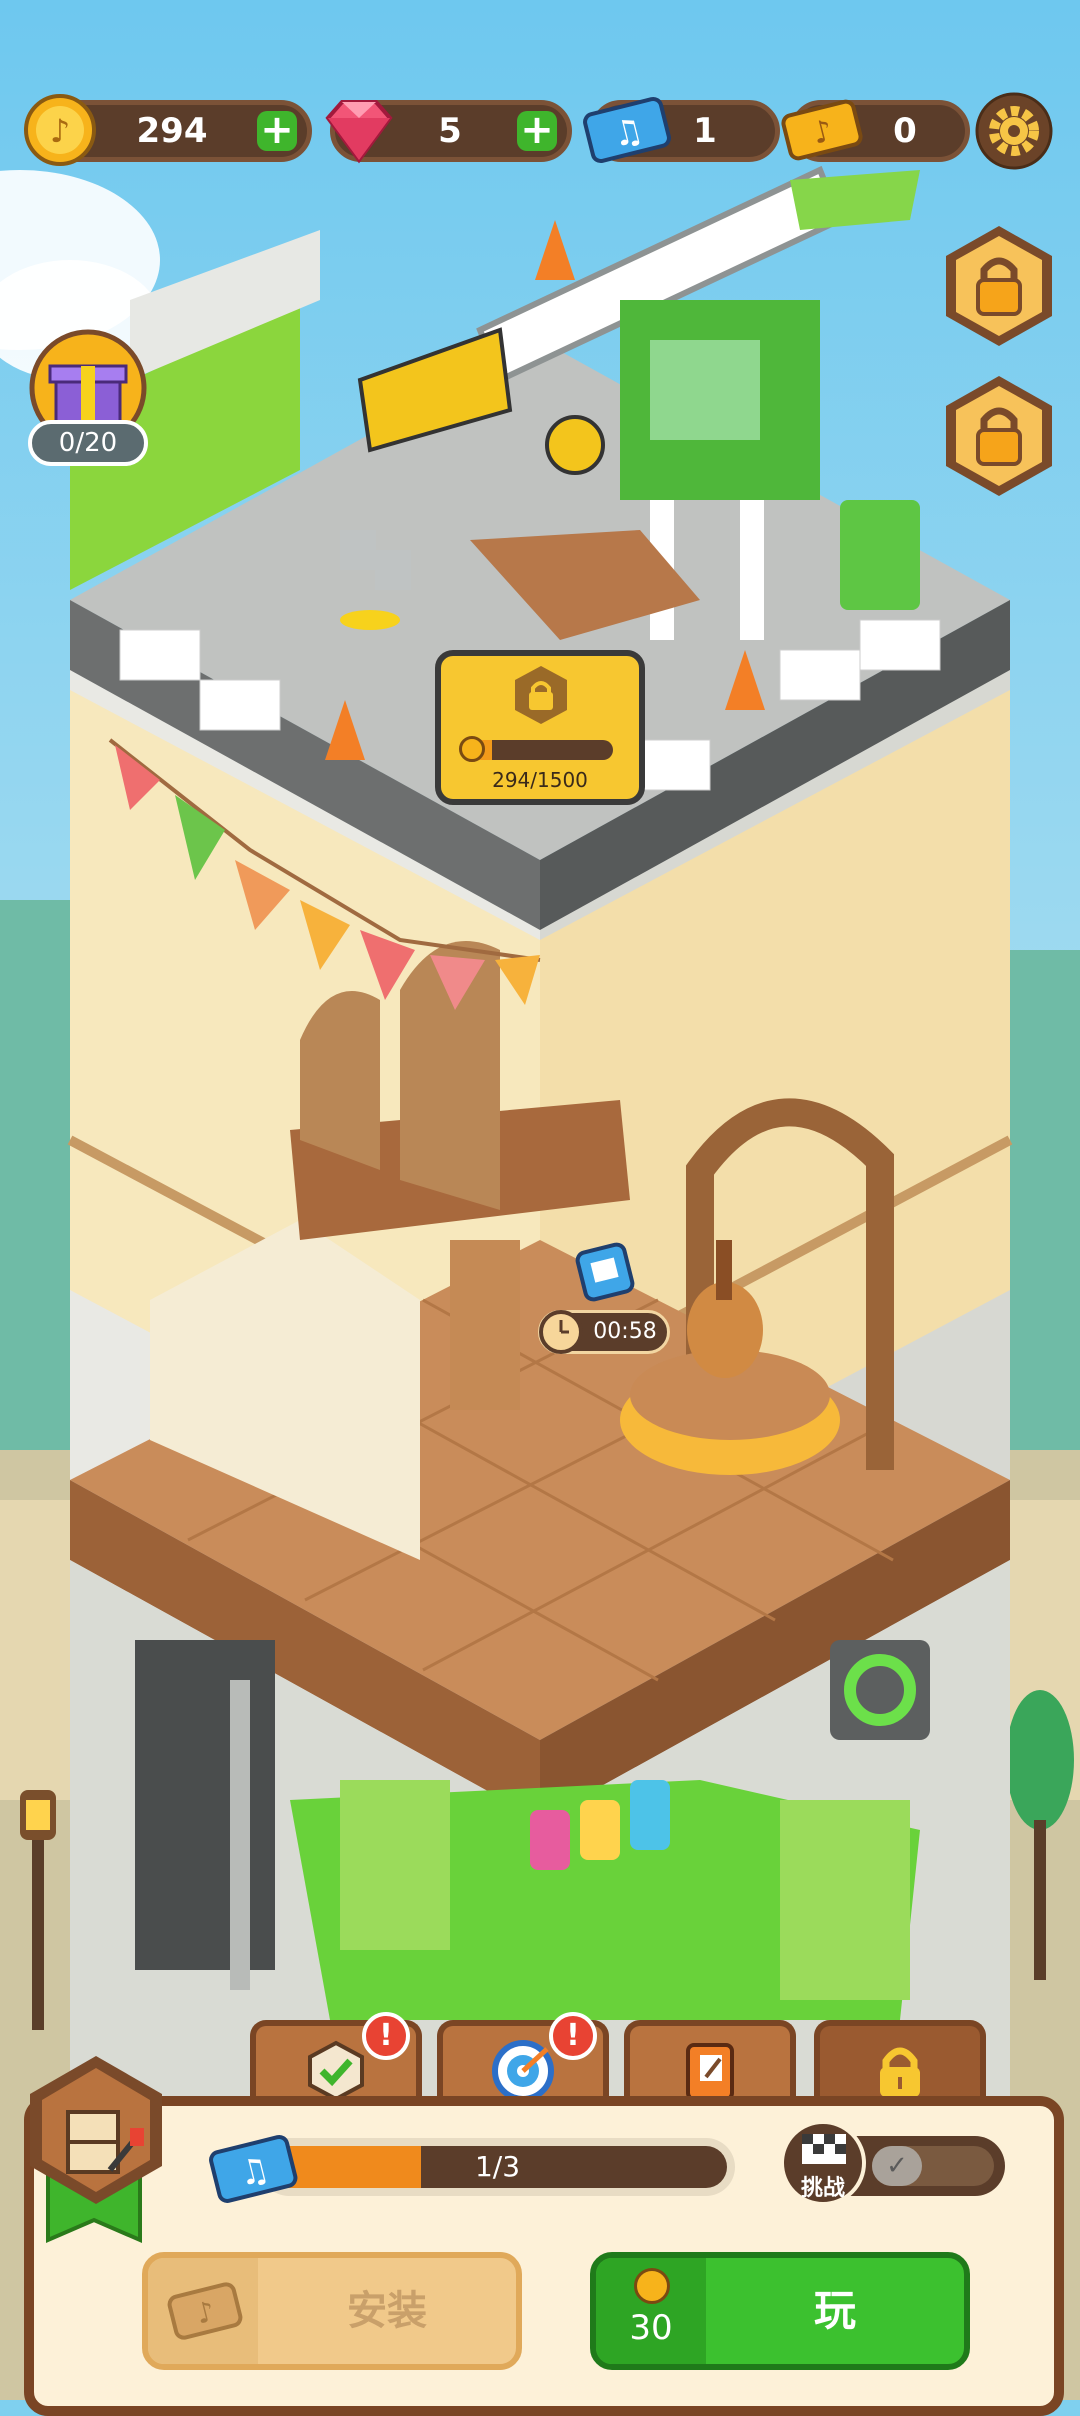 This screenshot has width=1080, height=2416. Describe the element at coordinates (387, 2311) in the screenshot. I see `install-label: 安装` at that location.